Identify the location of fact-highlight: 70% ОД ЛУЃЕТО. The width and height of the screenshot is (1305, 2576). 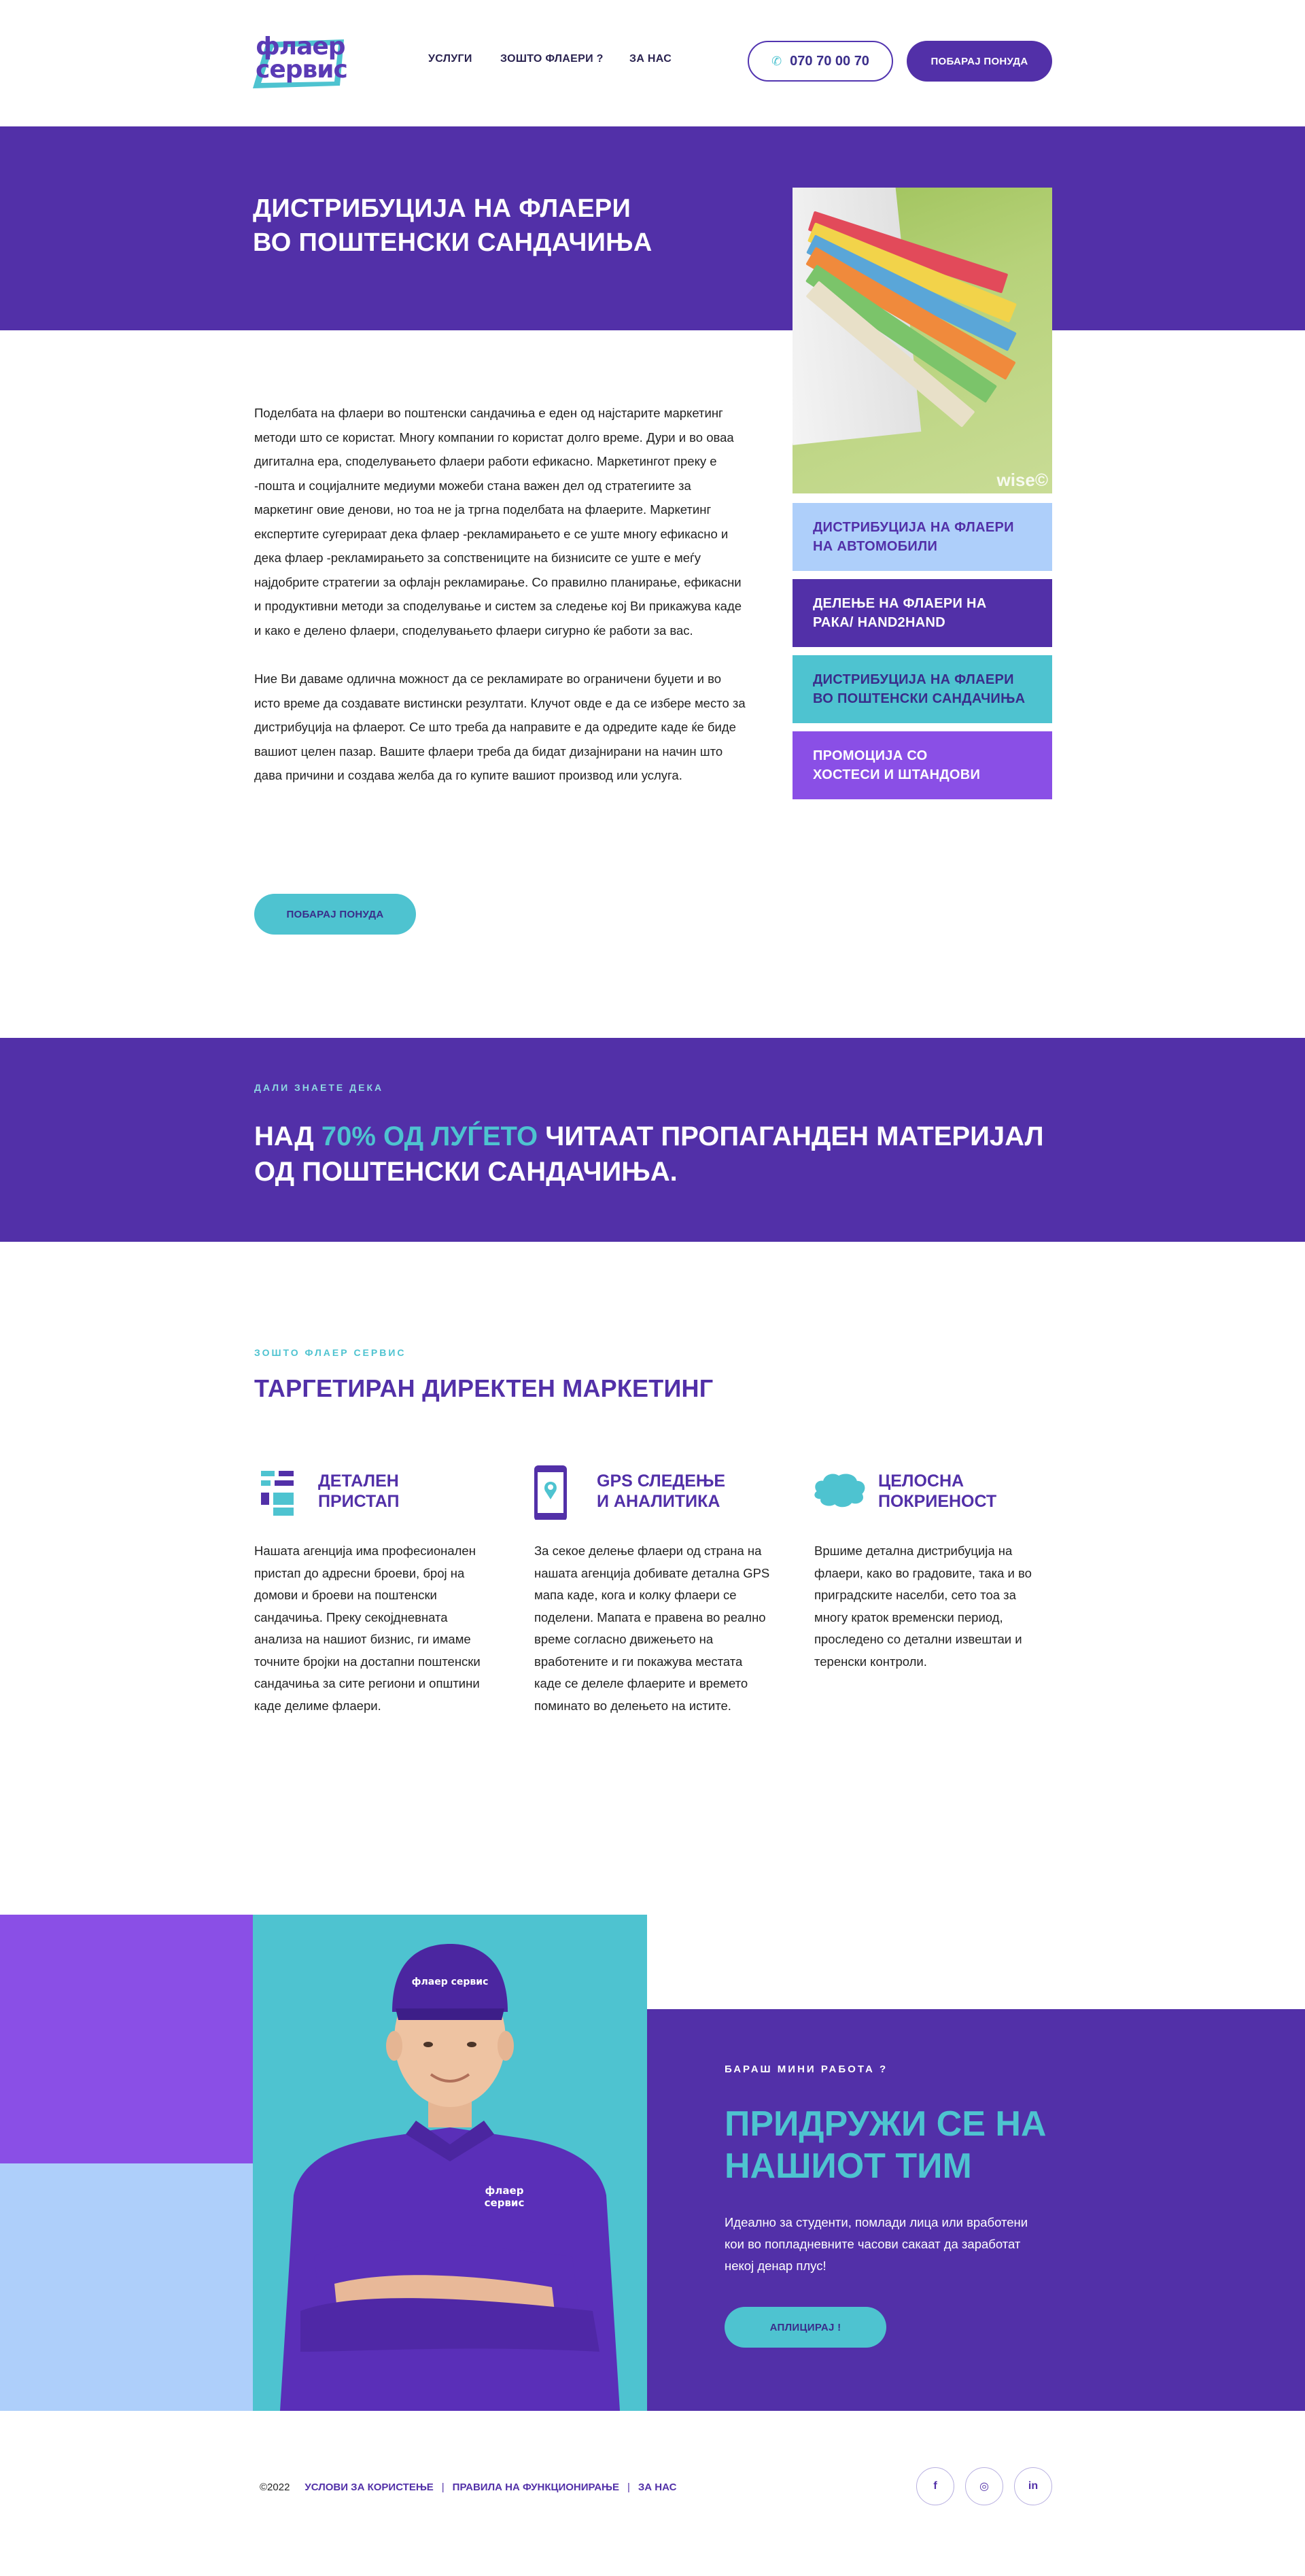
(429, 1136).